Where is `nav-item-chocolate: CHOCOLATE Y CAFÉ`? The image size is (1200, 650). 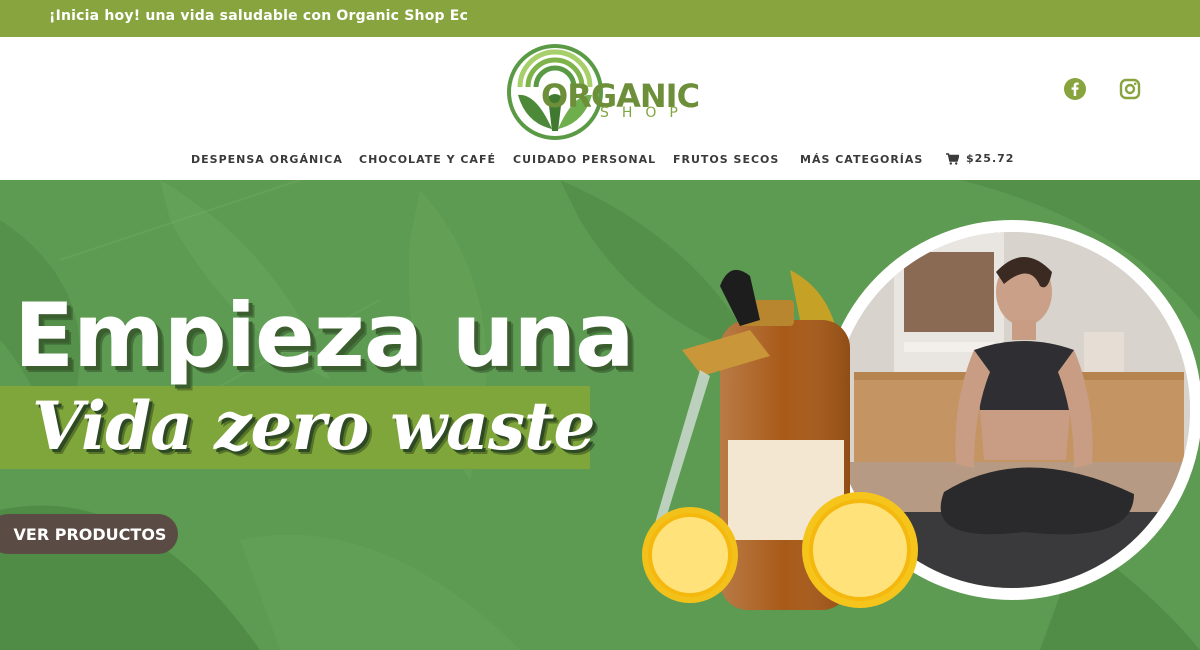 nav-item-chocolate: CHOCOLATE Y CAFÉ is located at coordinates (427, 159).